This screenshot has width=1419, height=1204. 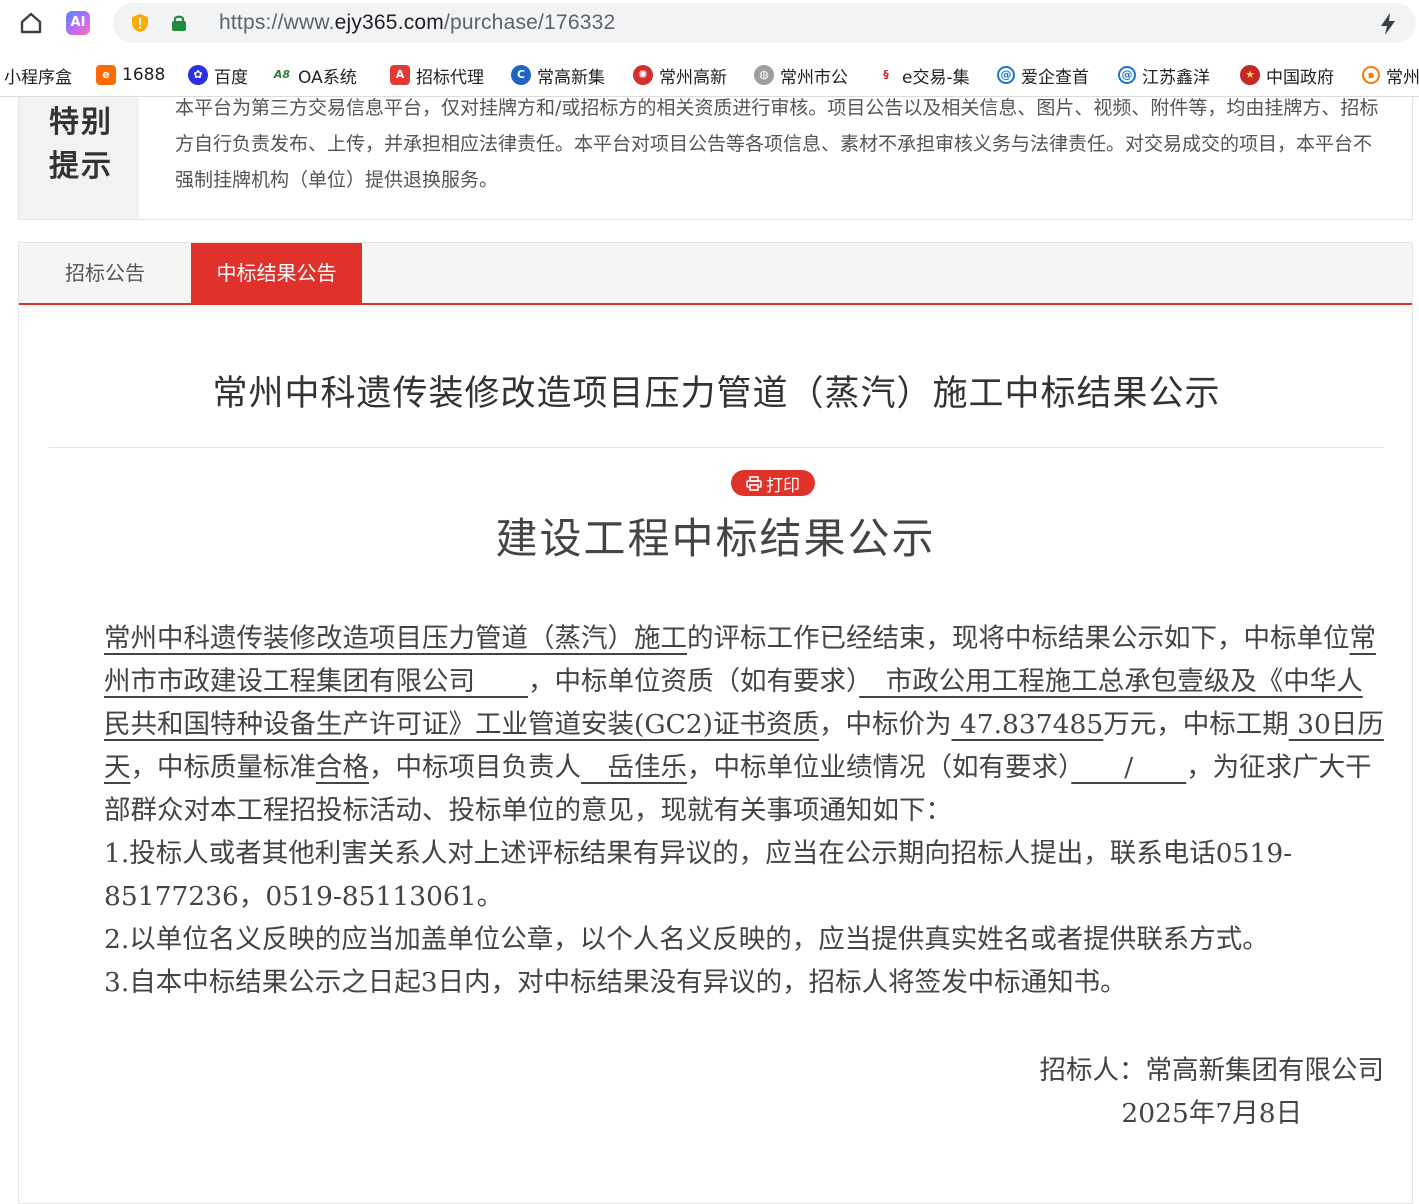 I want to click on bookmark-label: 爱企查首, so click(x=1055, y=77).